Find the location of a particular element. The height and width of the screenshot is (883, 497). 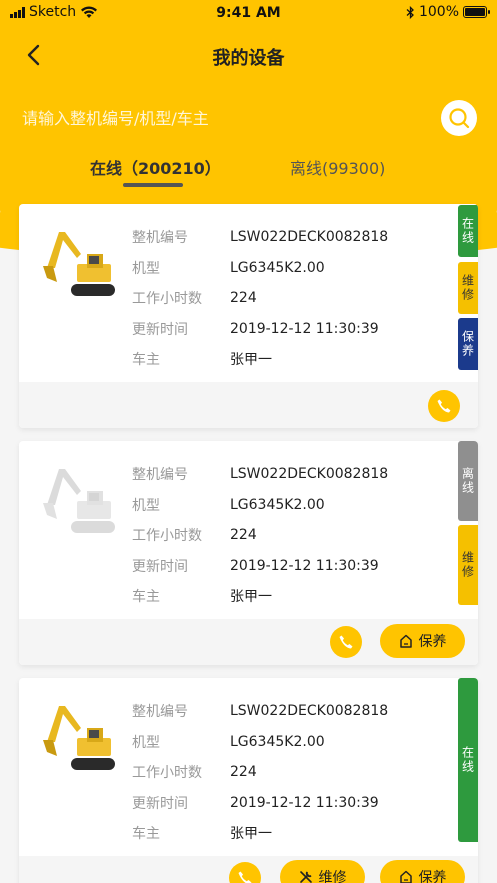

page-title: 我的设备 is located at coordinates (248, 58).